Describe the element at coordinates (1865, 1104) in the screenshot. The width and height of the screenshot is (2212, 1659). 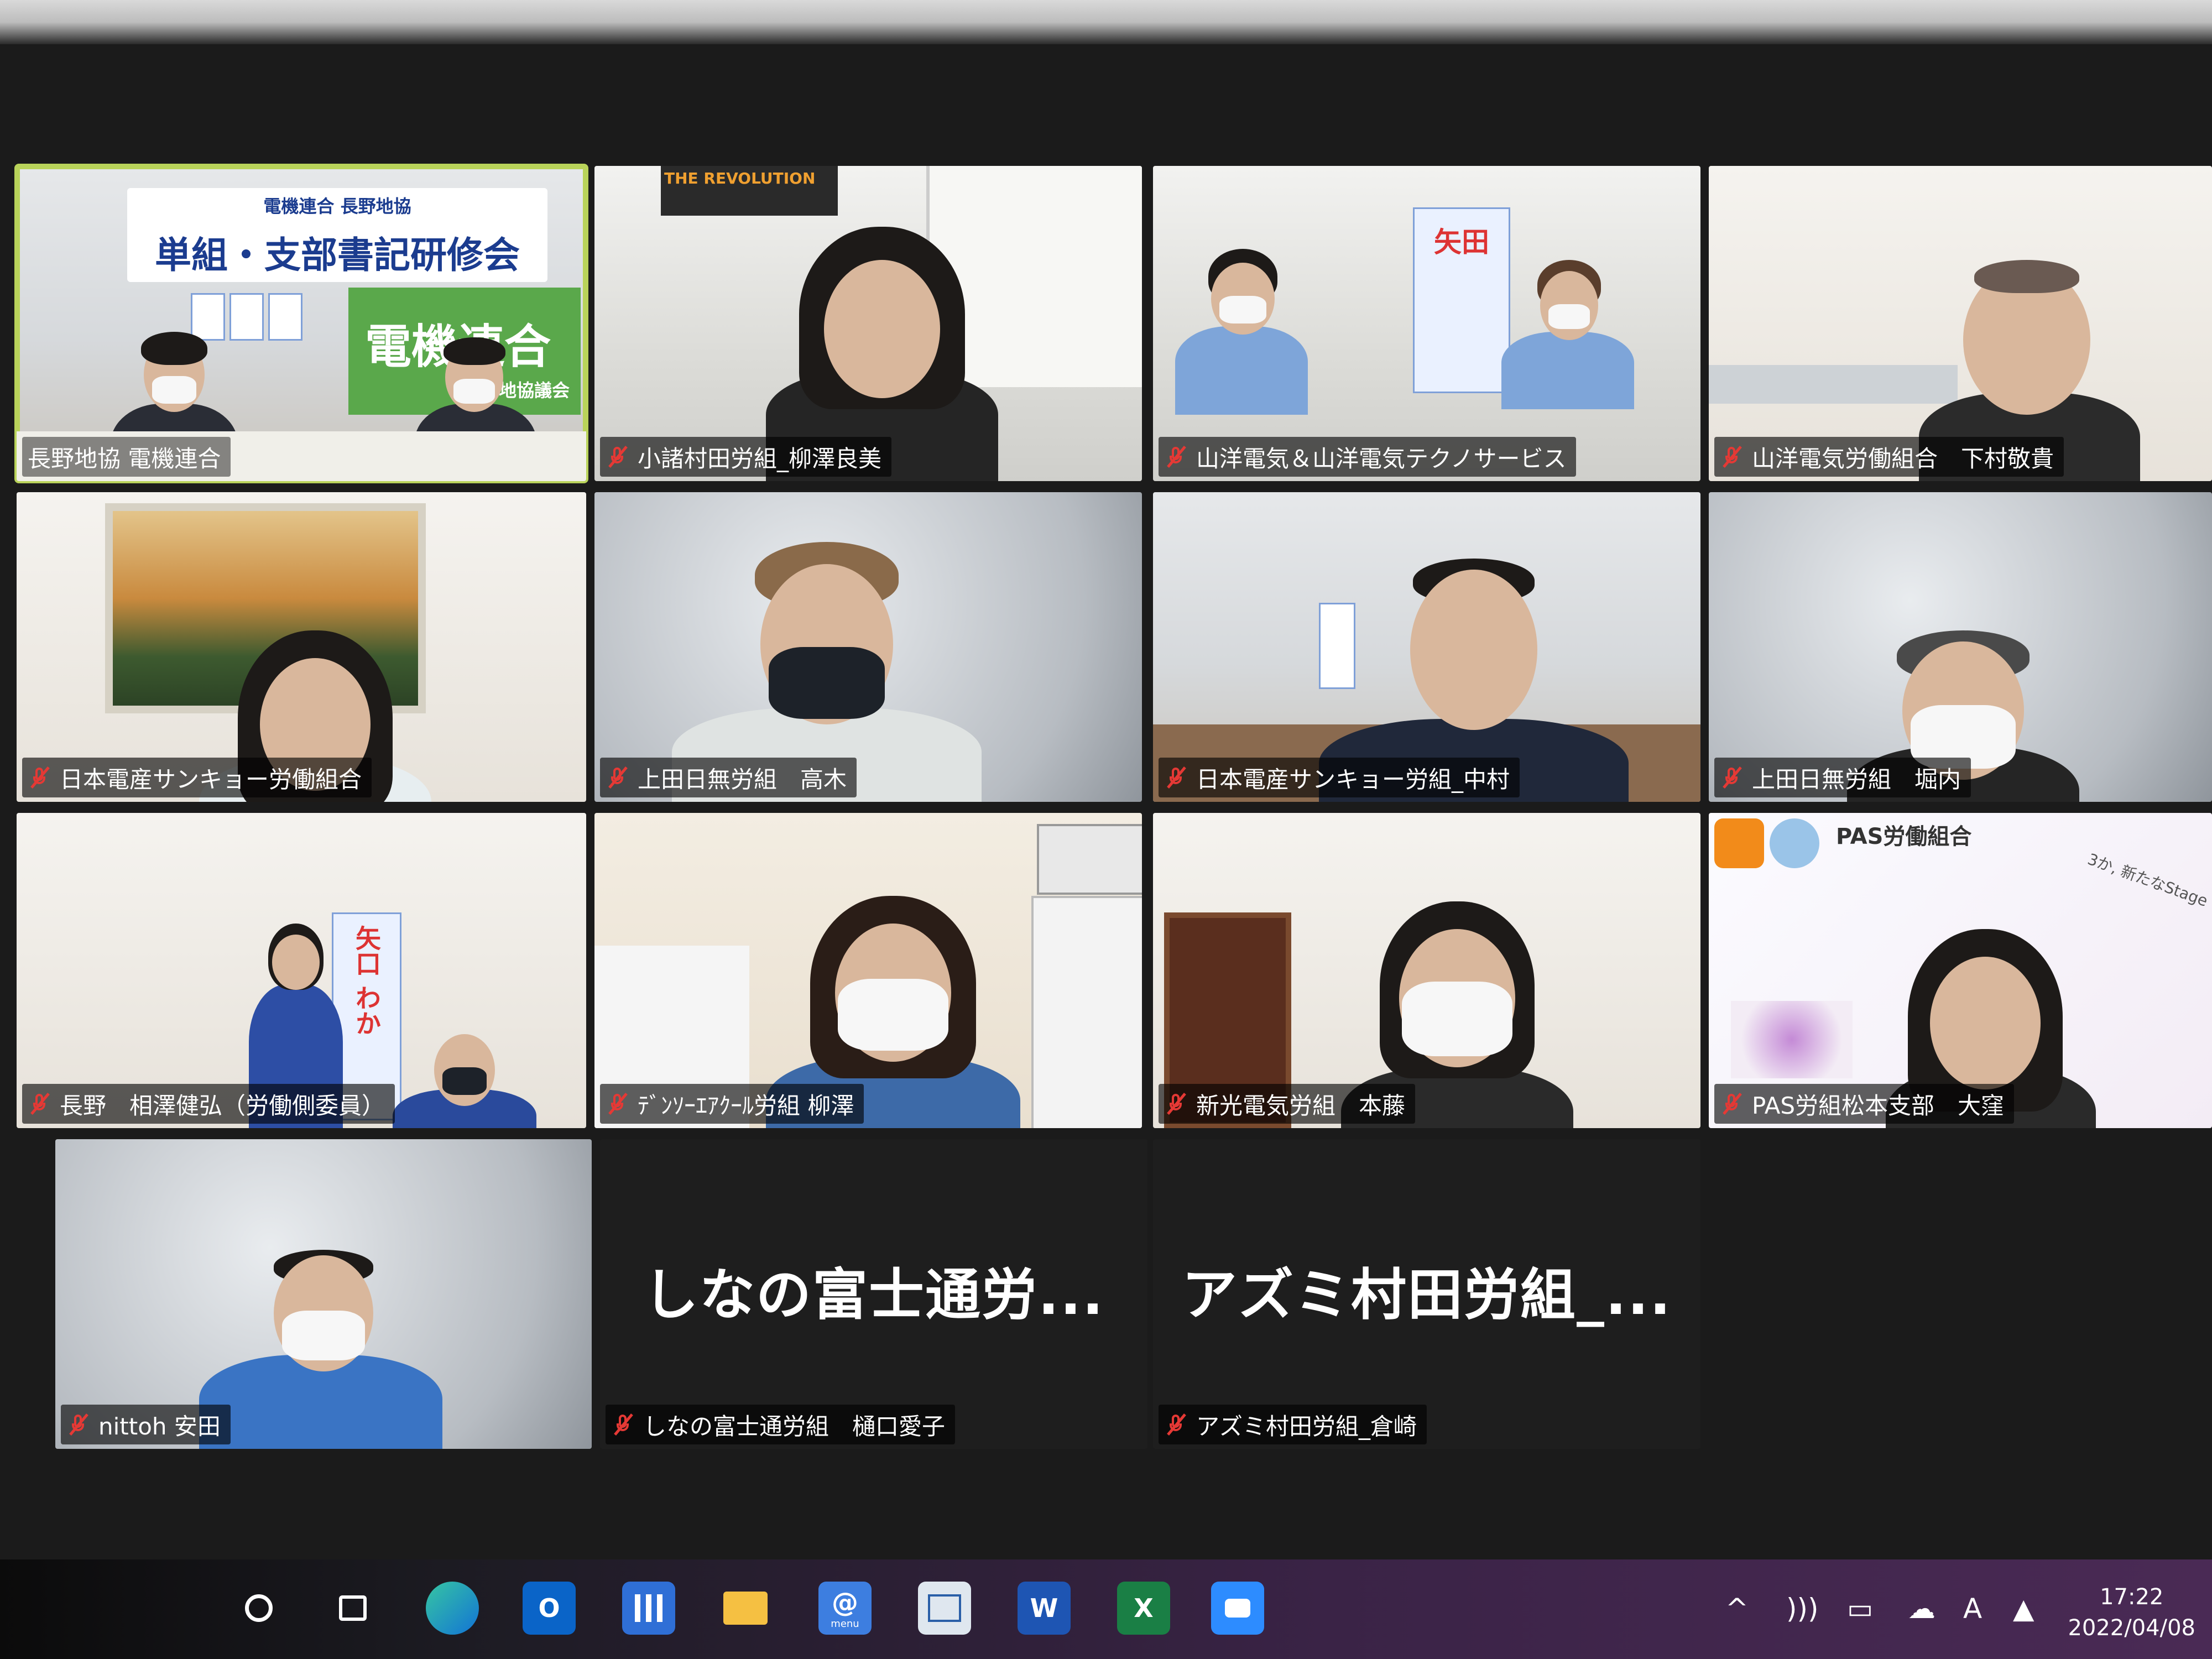
I see `participant-nameplate: PAS労組松本支部 大窪` at that location.